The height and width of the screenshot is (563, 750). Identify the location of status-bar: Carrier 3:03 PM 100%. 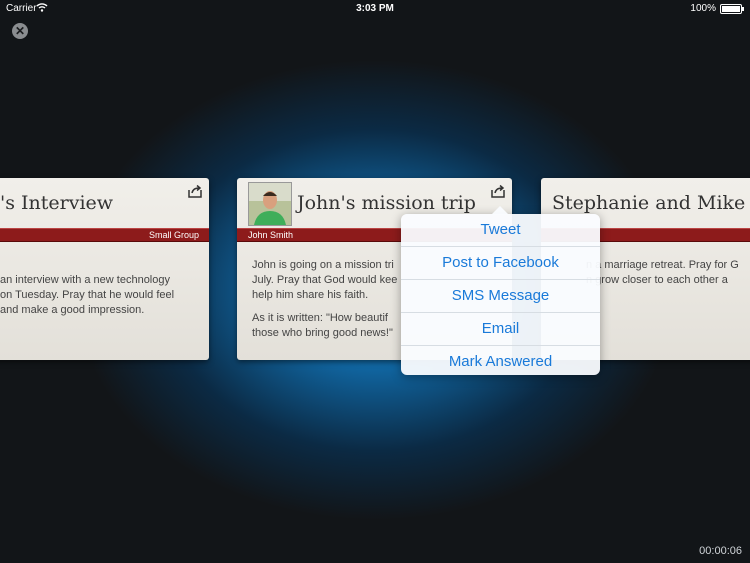
(375, 8).